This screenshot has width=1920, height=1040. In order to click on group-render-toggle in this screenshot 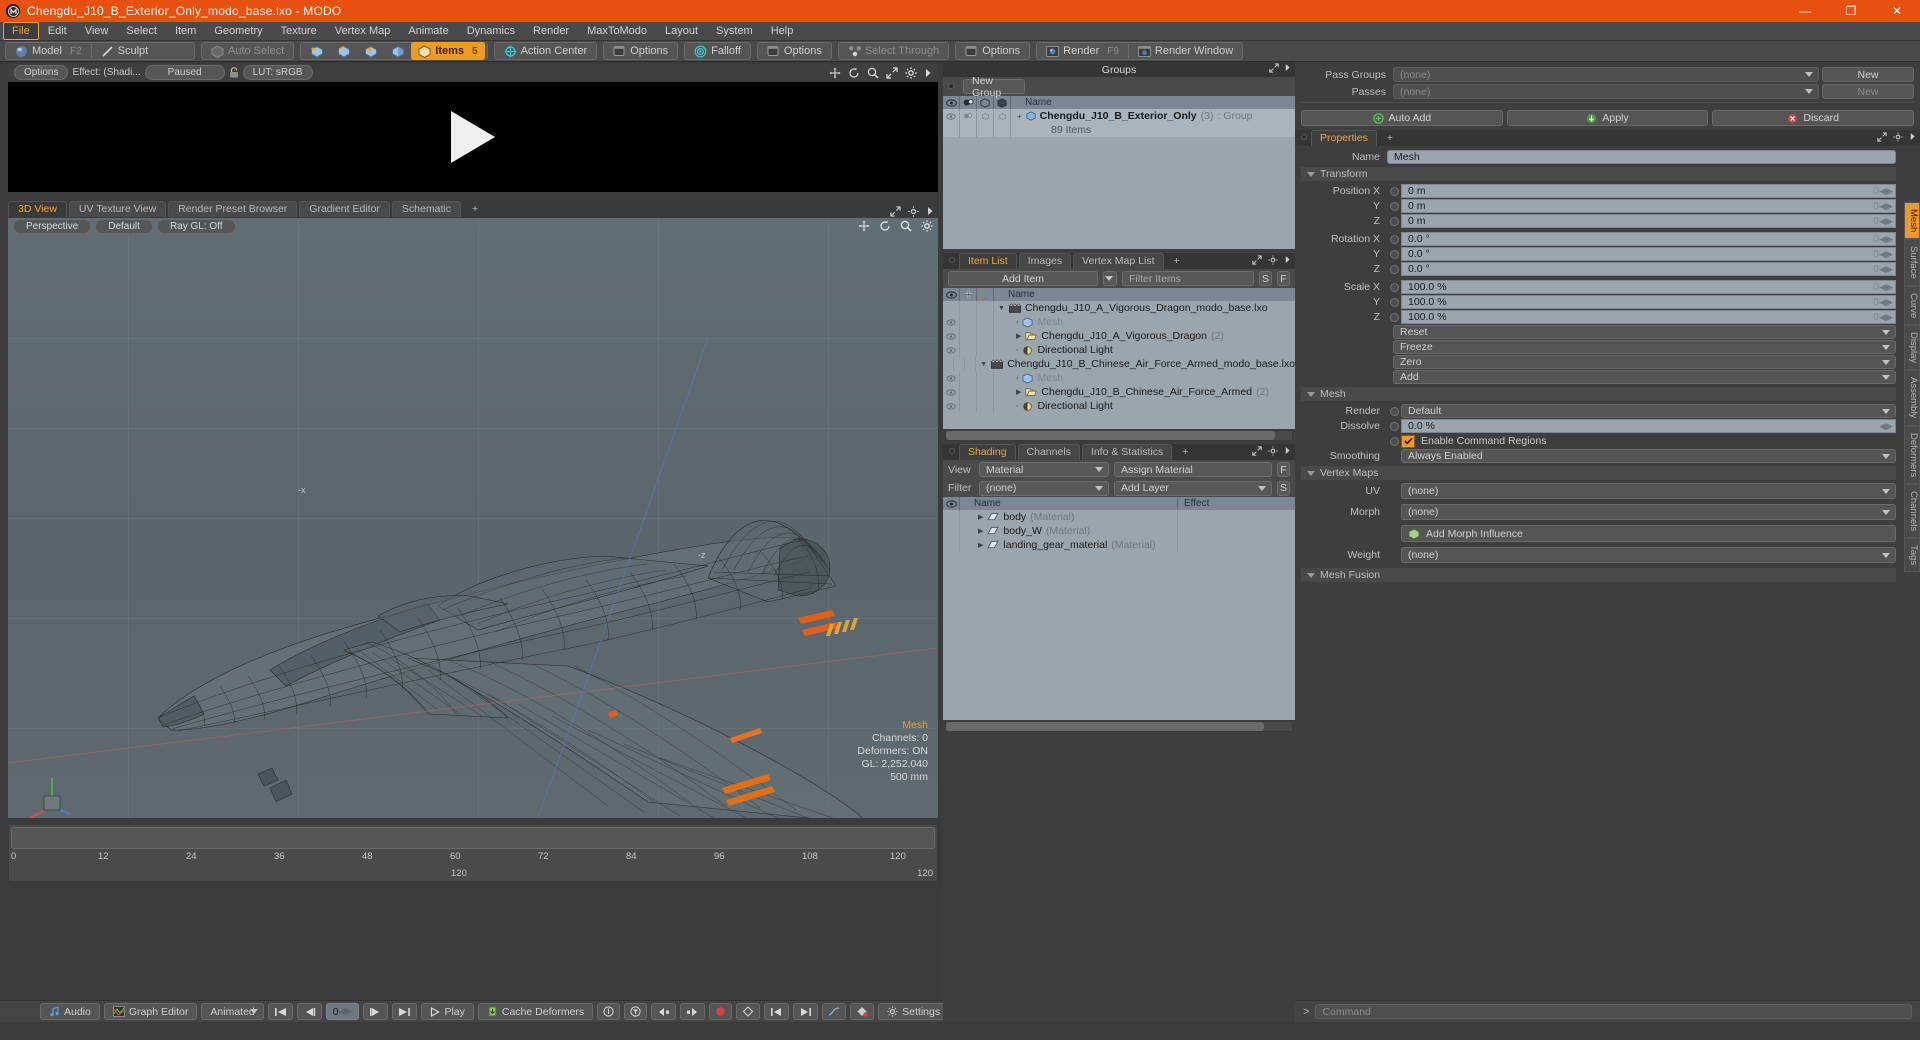, I will do `click(985, 116)`.